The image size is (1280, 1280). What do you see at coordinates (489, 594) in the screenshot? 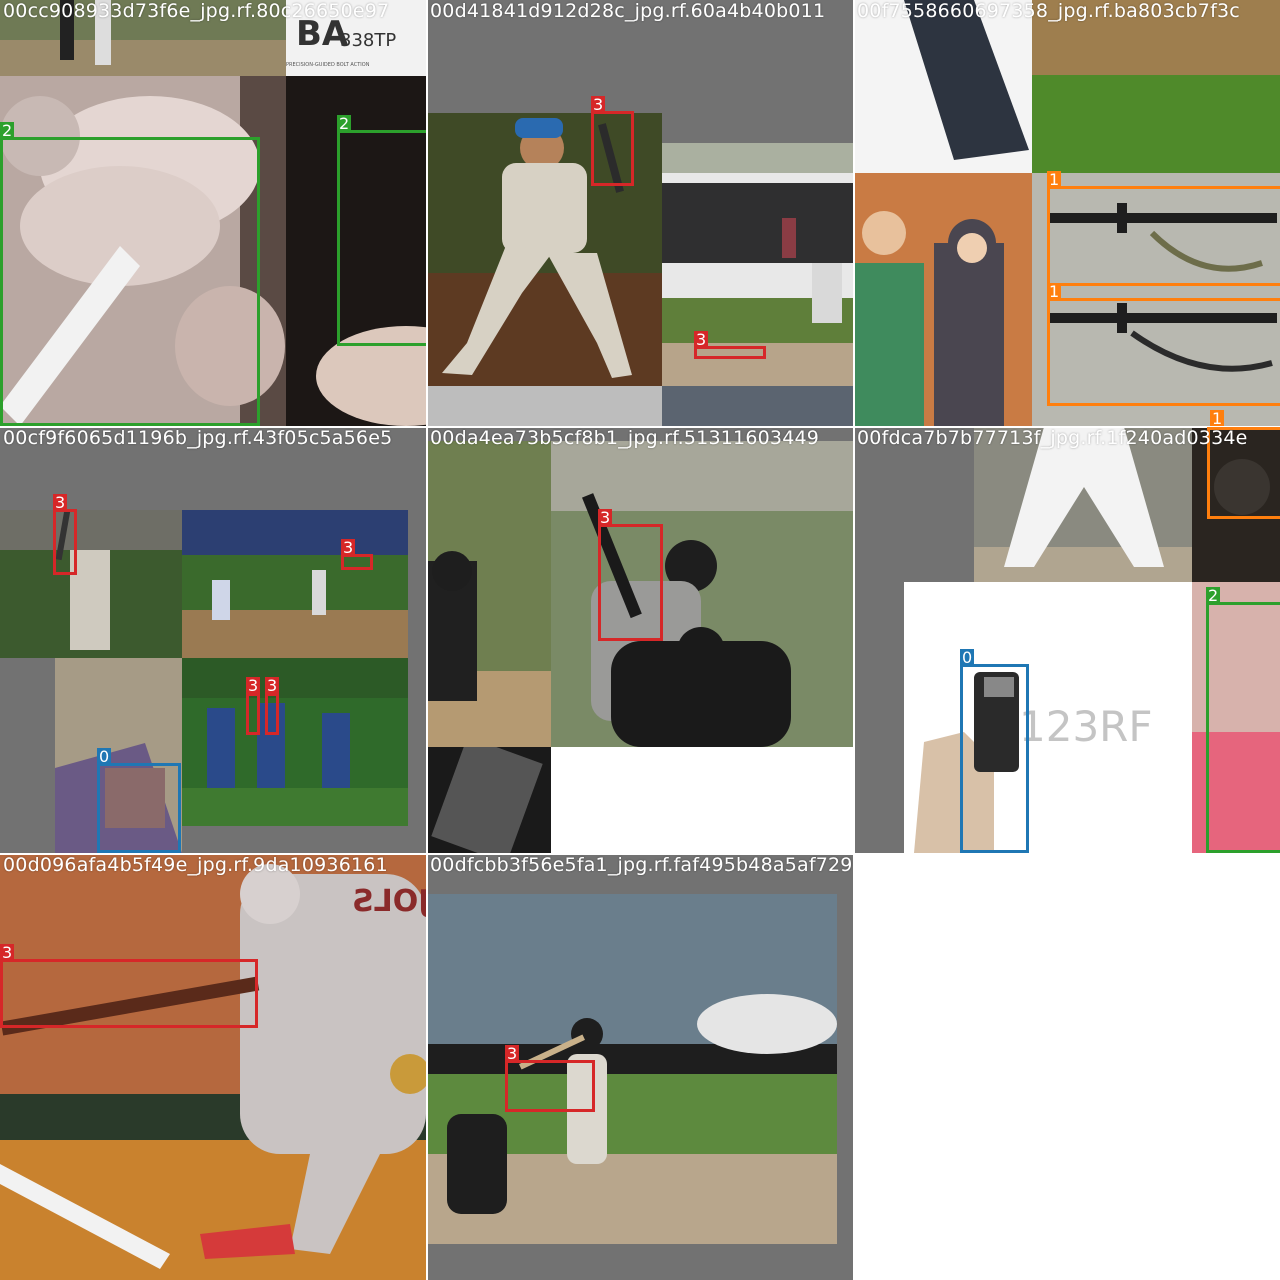
I see `catcher-photo` at bounding box center [489, 594].